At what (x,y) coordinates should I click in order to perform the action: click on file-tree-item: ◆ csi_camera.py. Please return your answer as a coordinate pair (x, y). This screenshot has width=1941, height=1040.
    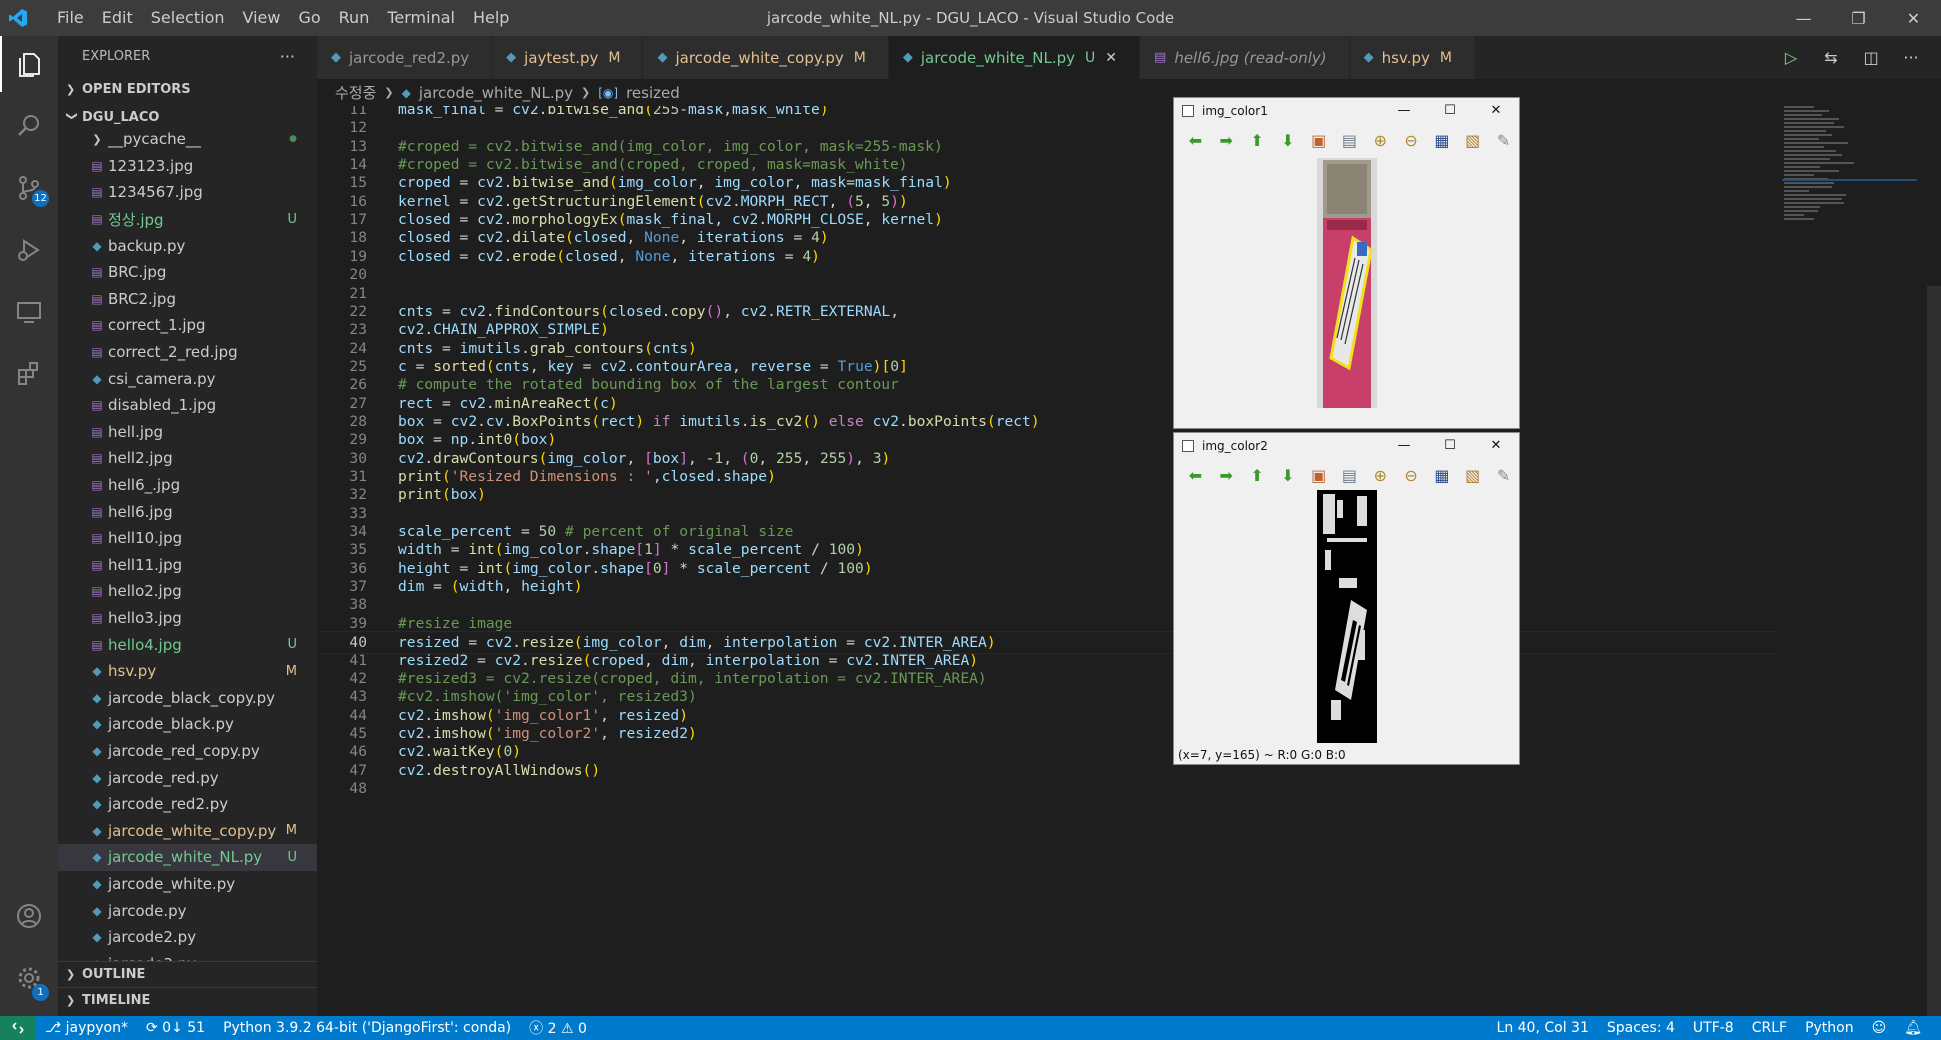
    Looking at the image, I should click on (187, 378).